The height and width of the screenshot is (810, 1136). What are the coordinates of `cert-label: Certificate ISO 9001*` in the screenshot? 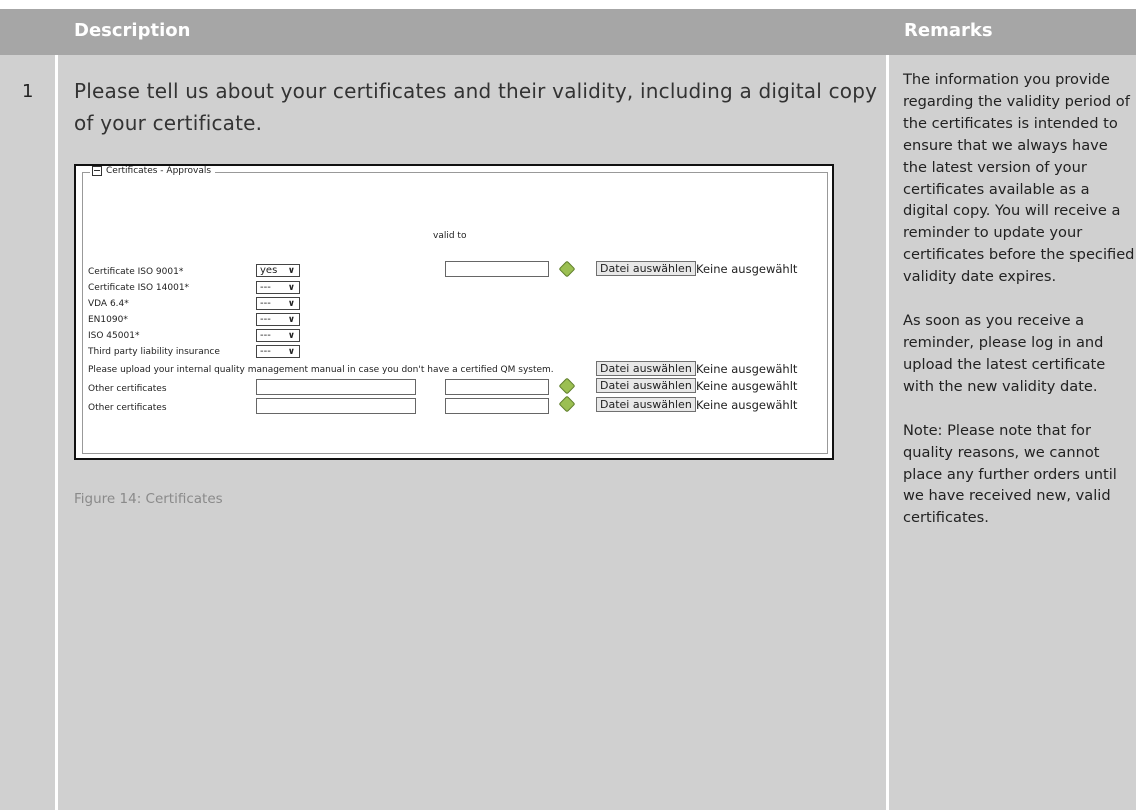 It's located at (136, 272).